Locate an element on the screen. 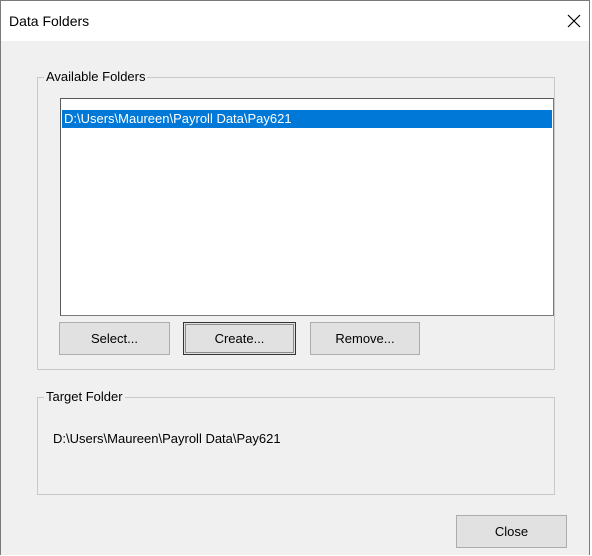  title-bar: Data Folders is located at coordinates (295, 21).